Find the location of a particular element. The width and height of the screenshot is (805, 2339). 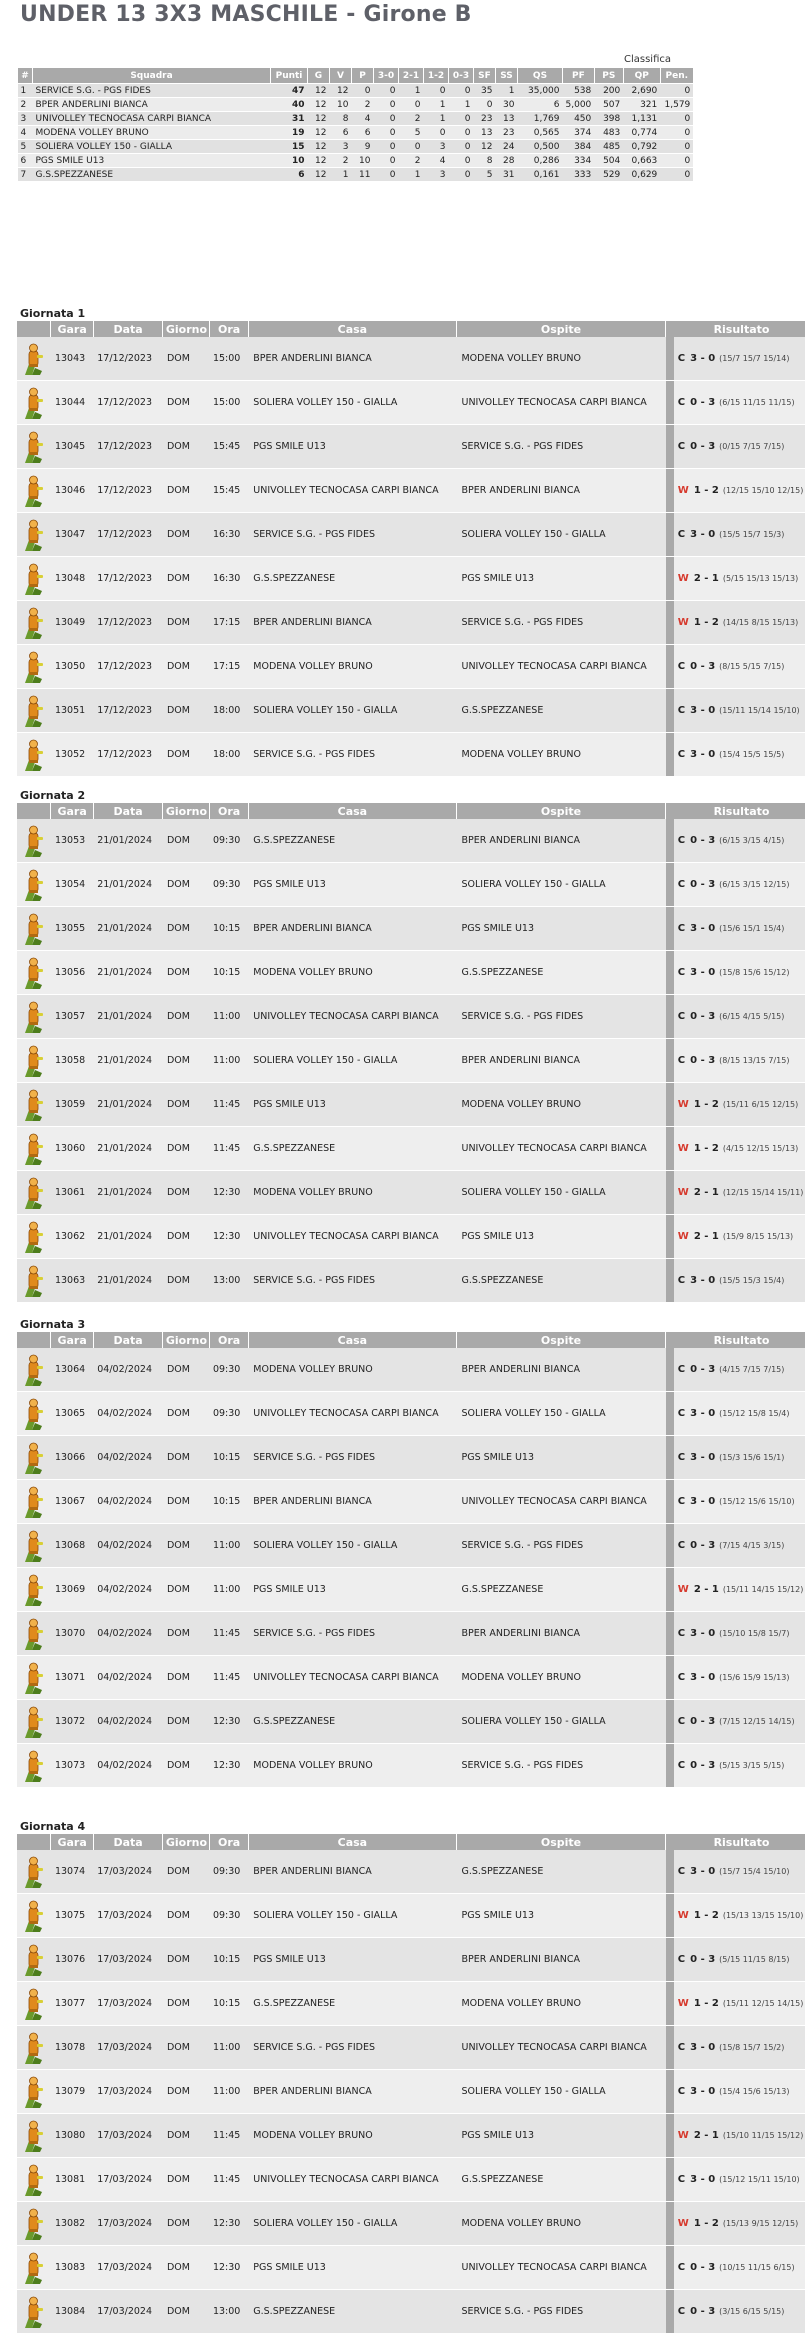

col-qp: QP is located at coordinates (641, 75).